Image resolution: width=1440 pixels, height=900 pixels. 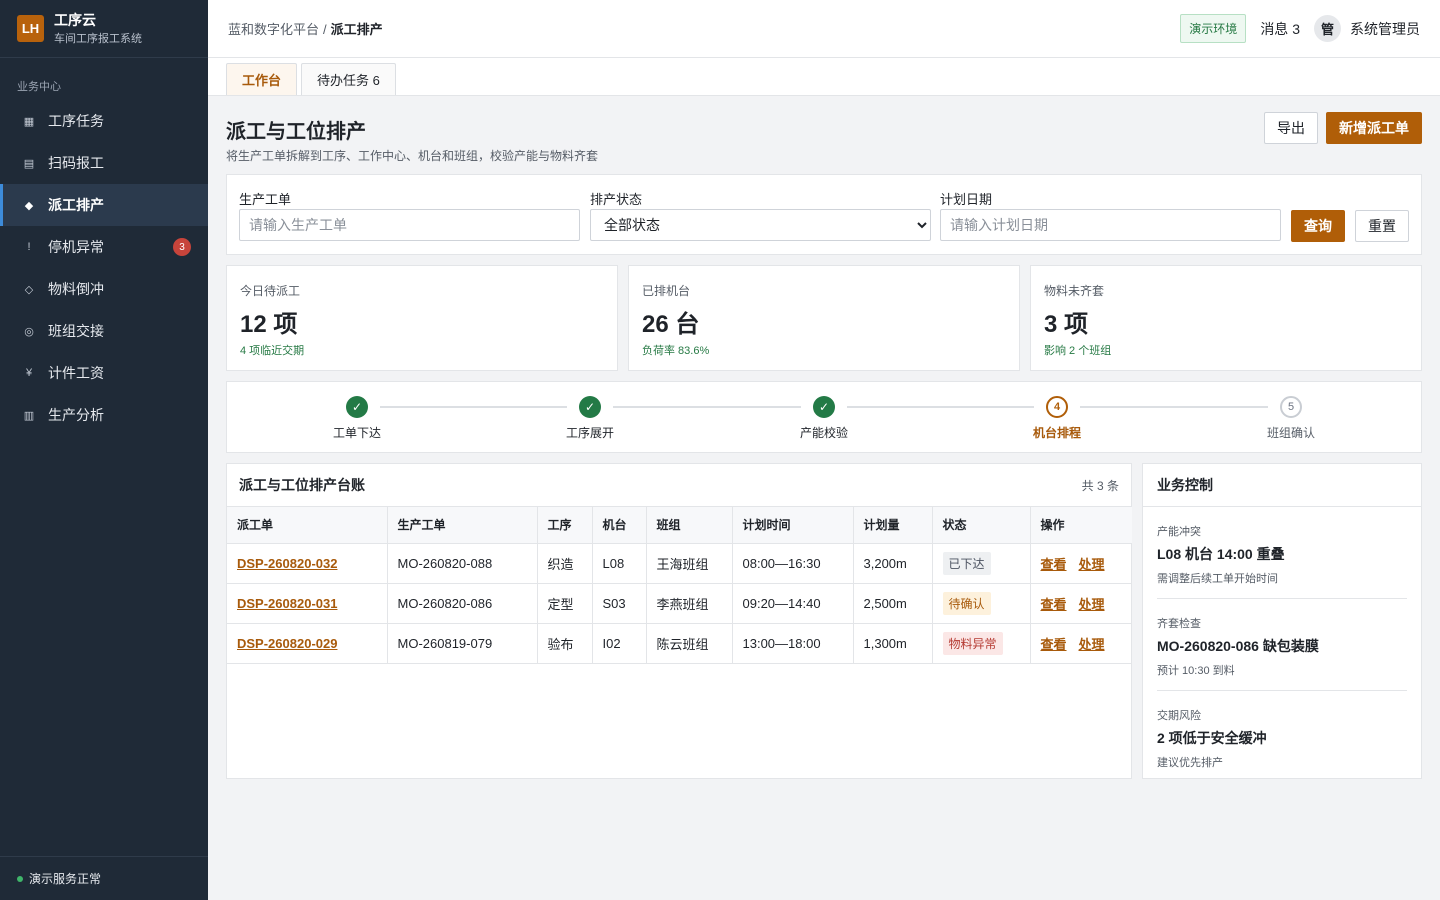 What do you see at coordinates (793, 563) in the screenshot?
I see `cell-time: 08:00—16:30` at bounding box center [793, 563].